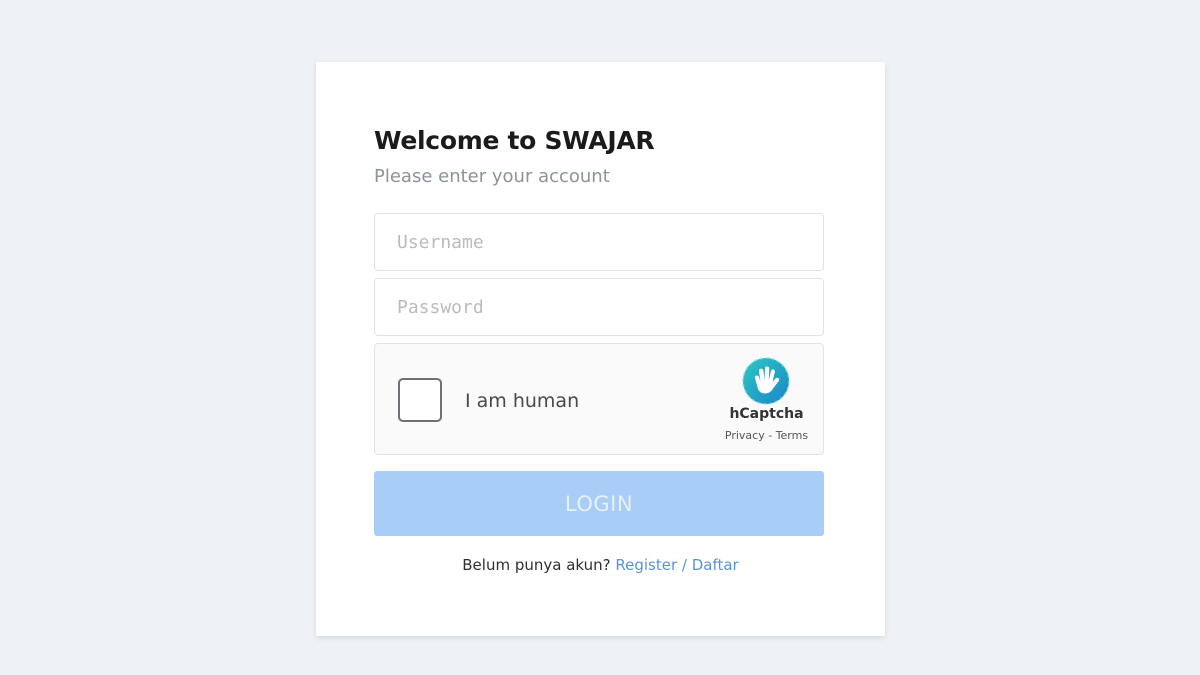 The height and width of the screenshot is (675, 1200). I want to click on login-button: LOGIN, so click(599, 503).